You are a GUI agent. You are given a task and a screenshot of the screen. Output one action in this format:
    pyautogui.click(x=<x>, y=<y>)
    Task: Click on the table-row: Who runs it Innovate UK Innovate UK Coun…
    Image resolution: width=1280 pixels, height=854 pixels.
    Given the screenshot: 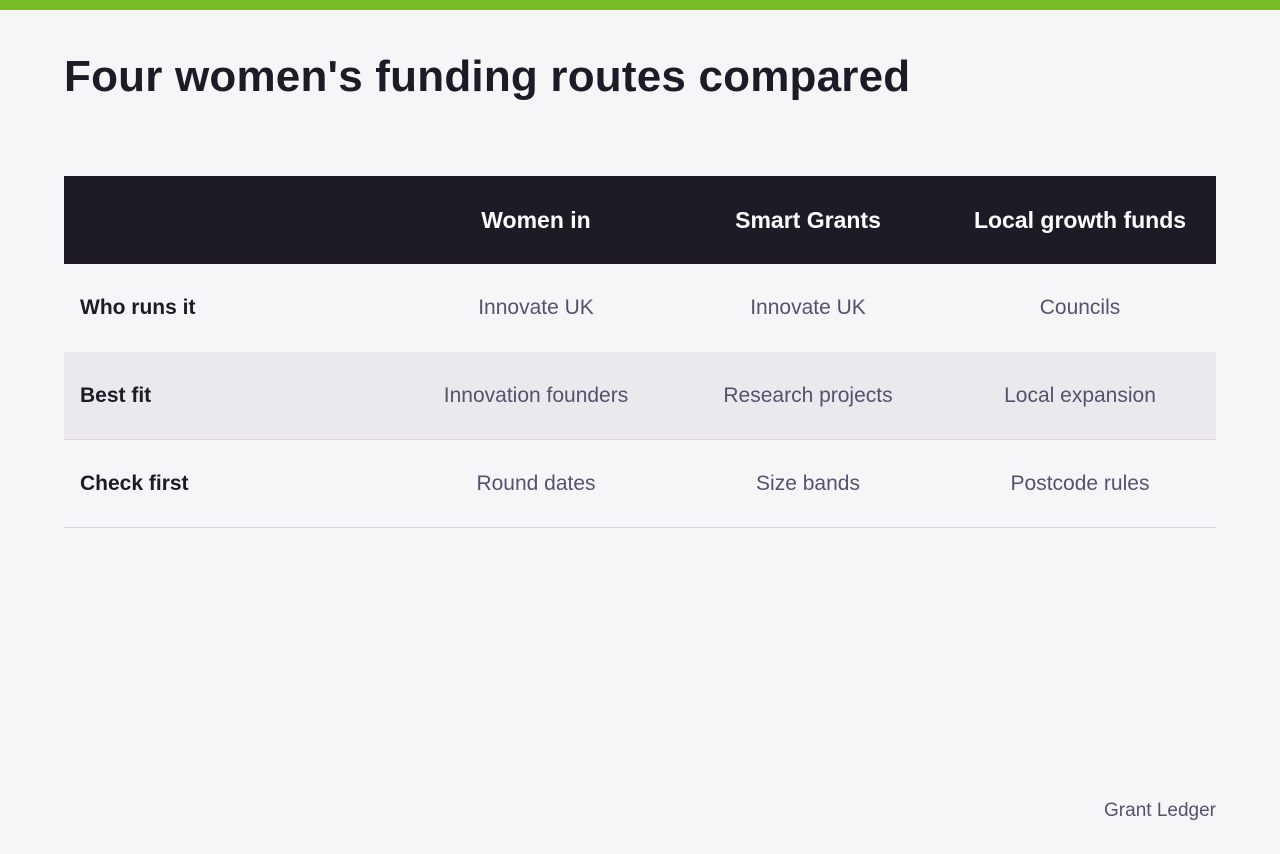 What is the action you would take?
    pyautogui.click(x=640, y=308)
    